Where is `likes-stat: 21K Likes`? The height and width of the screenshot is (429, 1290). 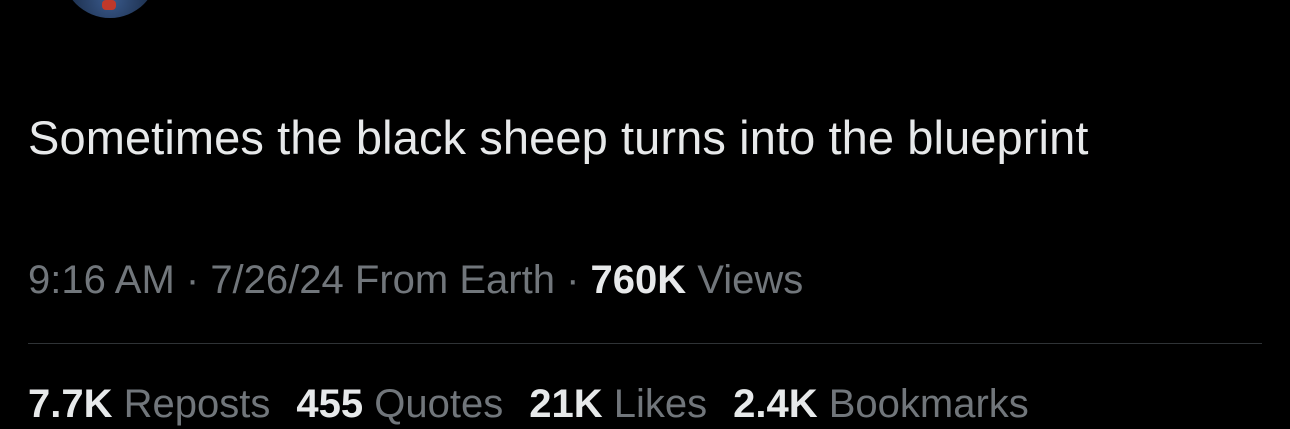
likes-stat: 21K Likes is located at coordinates (618, 404).